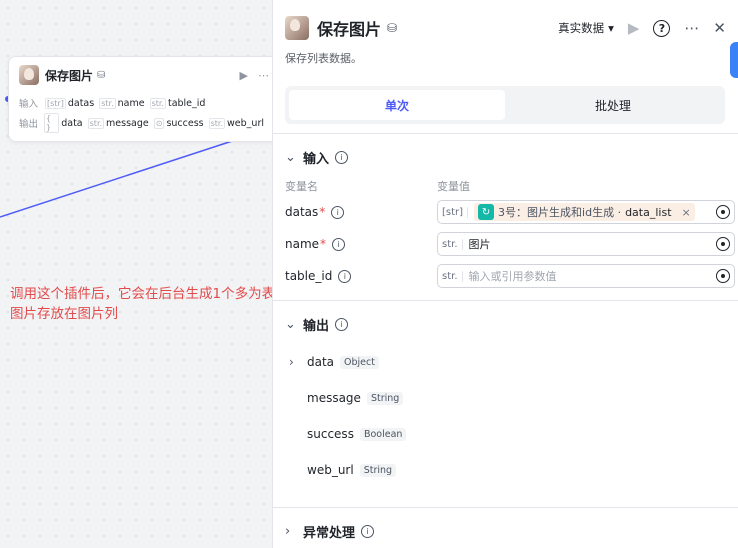  What do you see at coordinates (323, 58) in the screenshot?
I see `panel-description: 保存列表数据。` at bounding box center [323, 58].